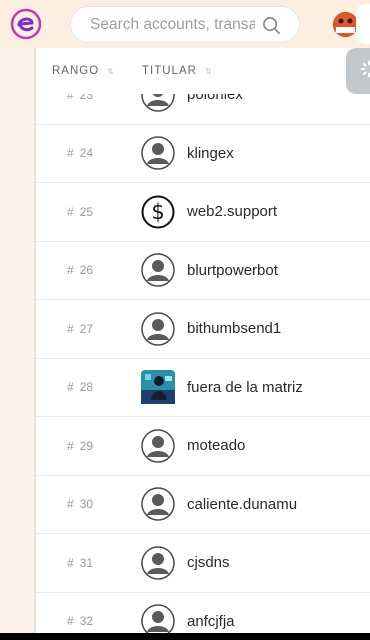 The image size is (370, 640). I want to click on table-row: #28 fuera de la matriz, so click(203, 388).